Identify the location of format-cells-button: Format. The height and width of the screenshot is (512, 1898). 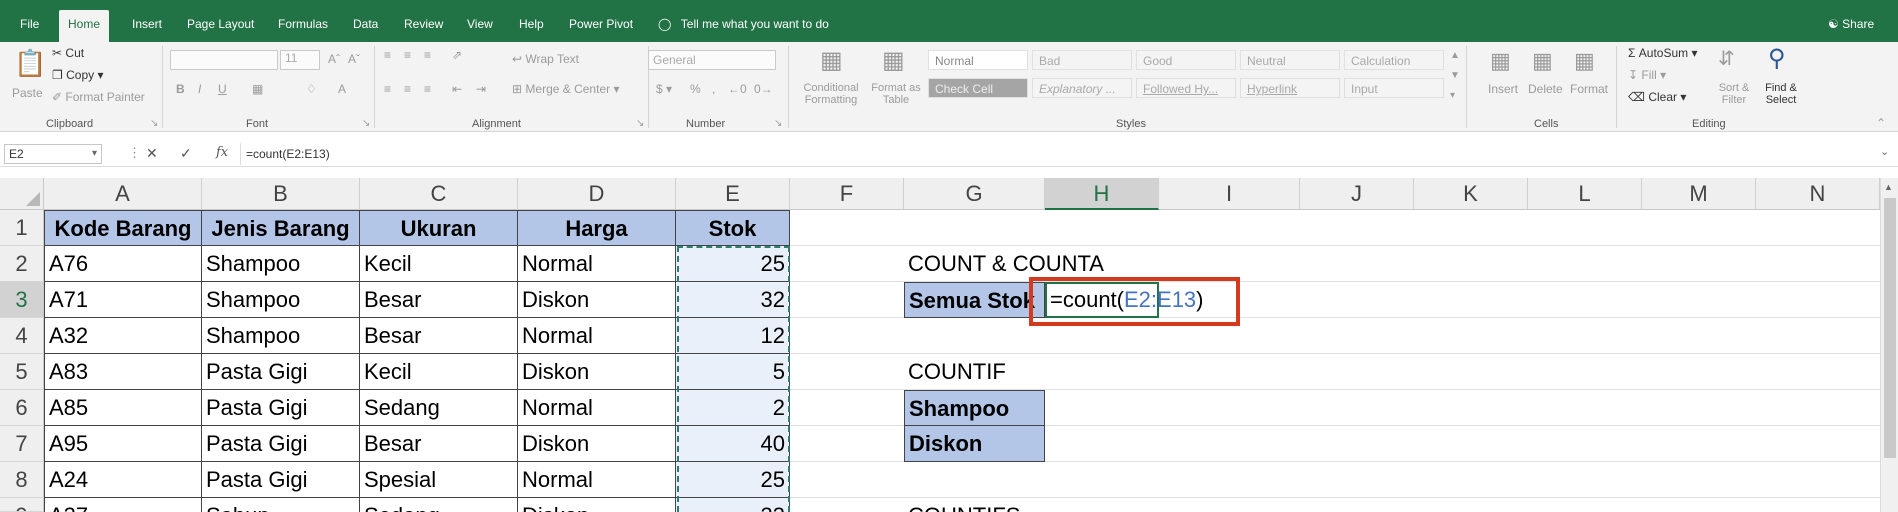
(1589, 89).